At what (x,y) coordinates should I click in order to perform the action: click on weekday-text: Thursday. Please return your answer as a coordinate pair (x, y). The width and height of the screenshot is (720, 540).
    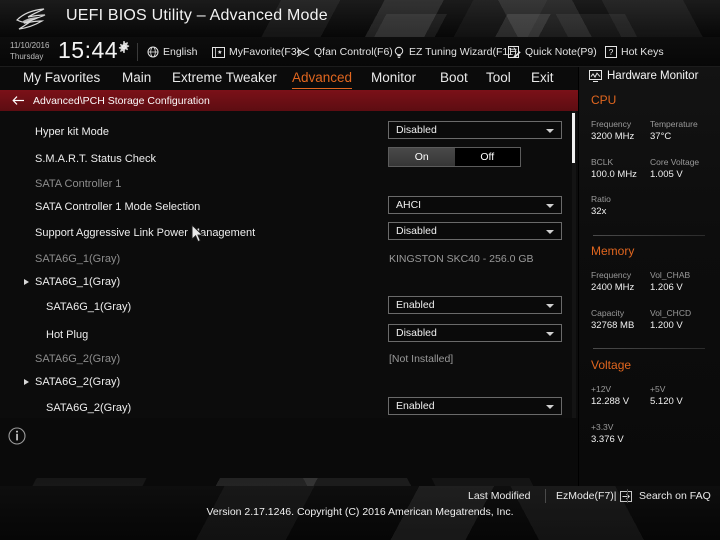
    Looking at the image, I should click on (27, 56).